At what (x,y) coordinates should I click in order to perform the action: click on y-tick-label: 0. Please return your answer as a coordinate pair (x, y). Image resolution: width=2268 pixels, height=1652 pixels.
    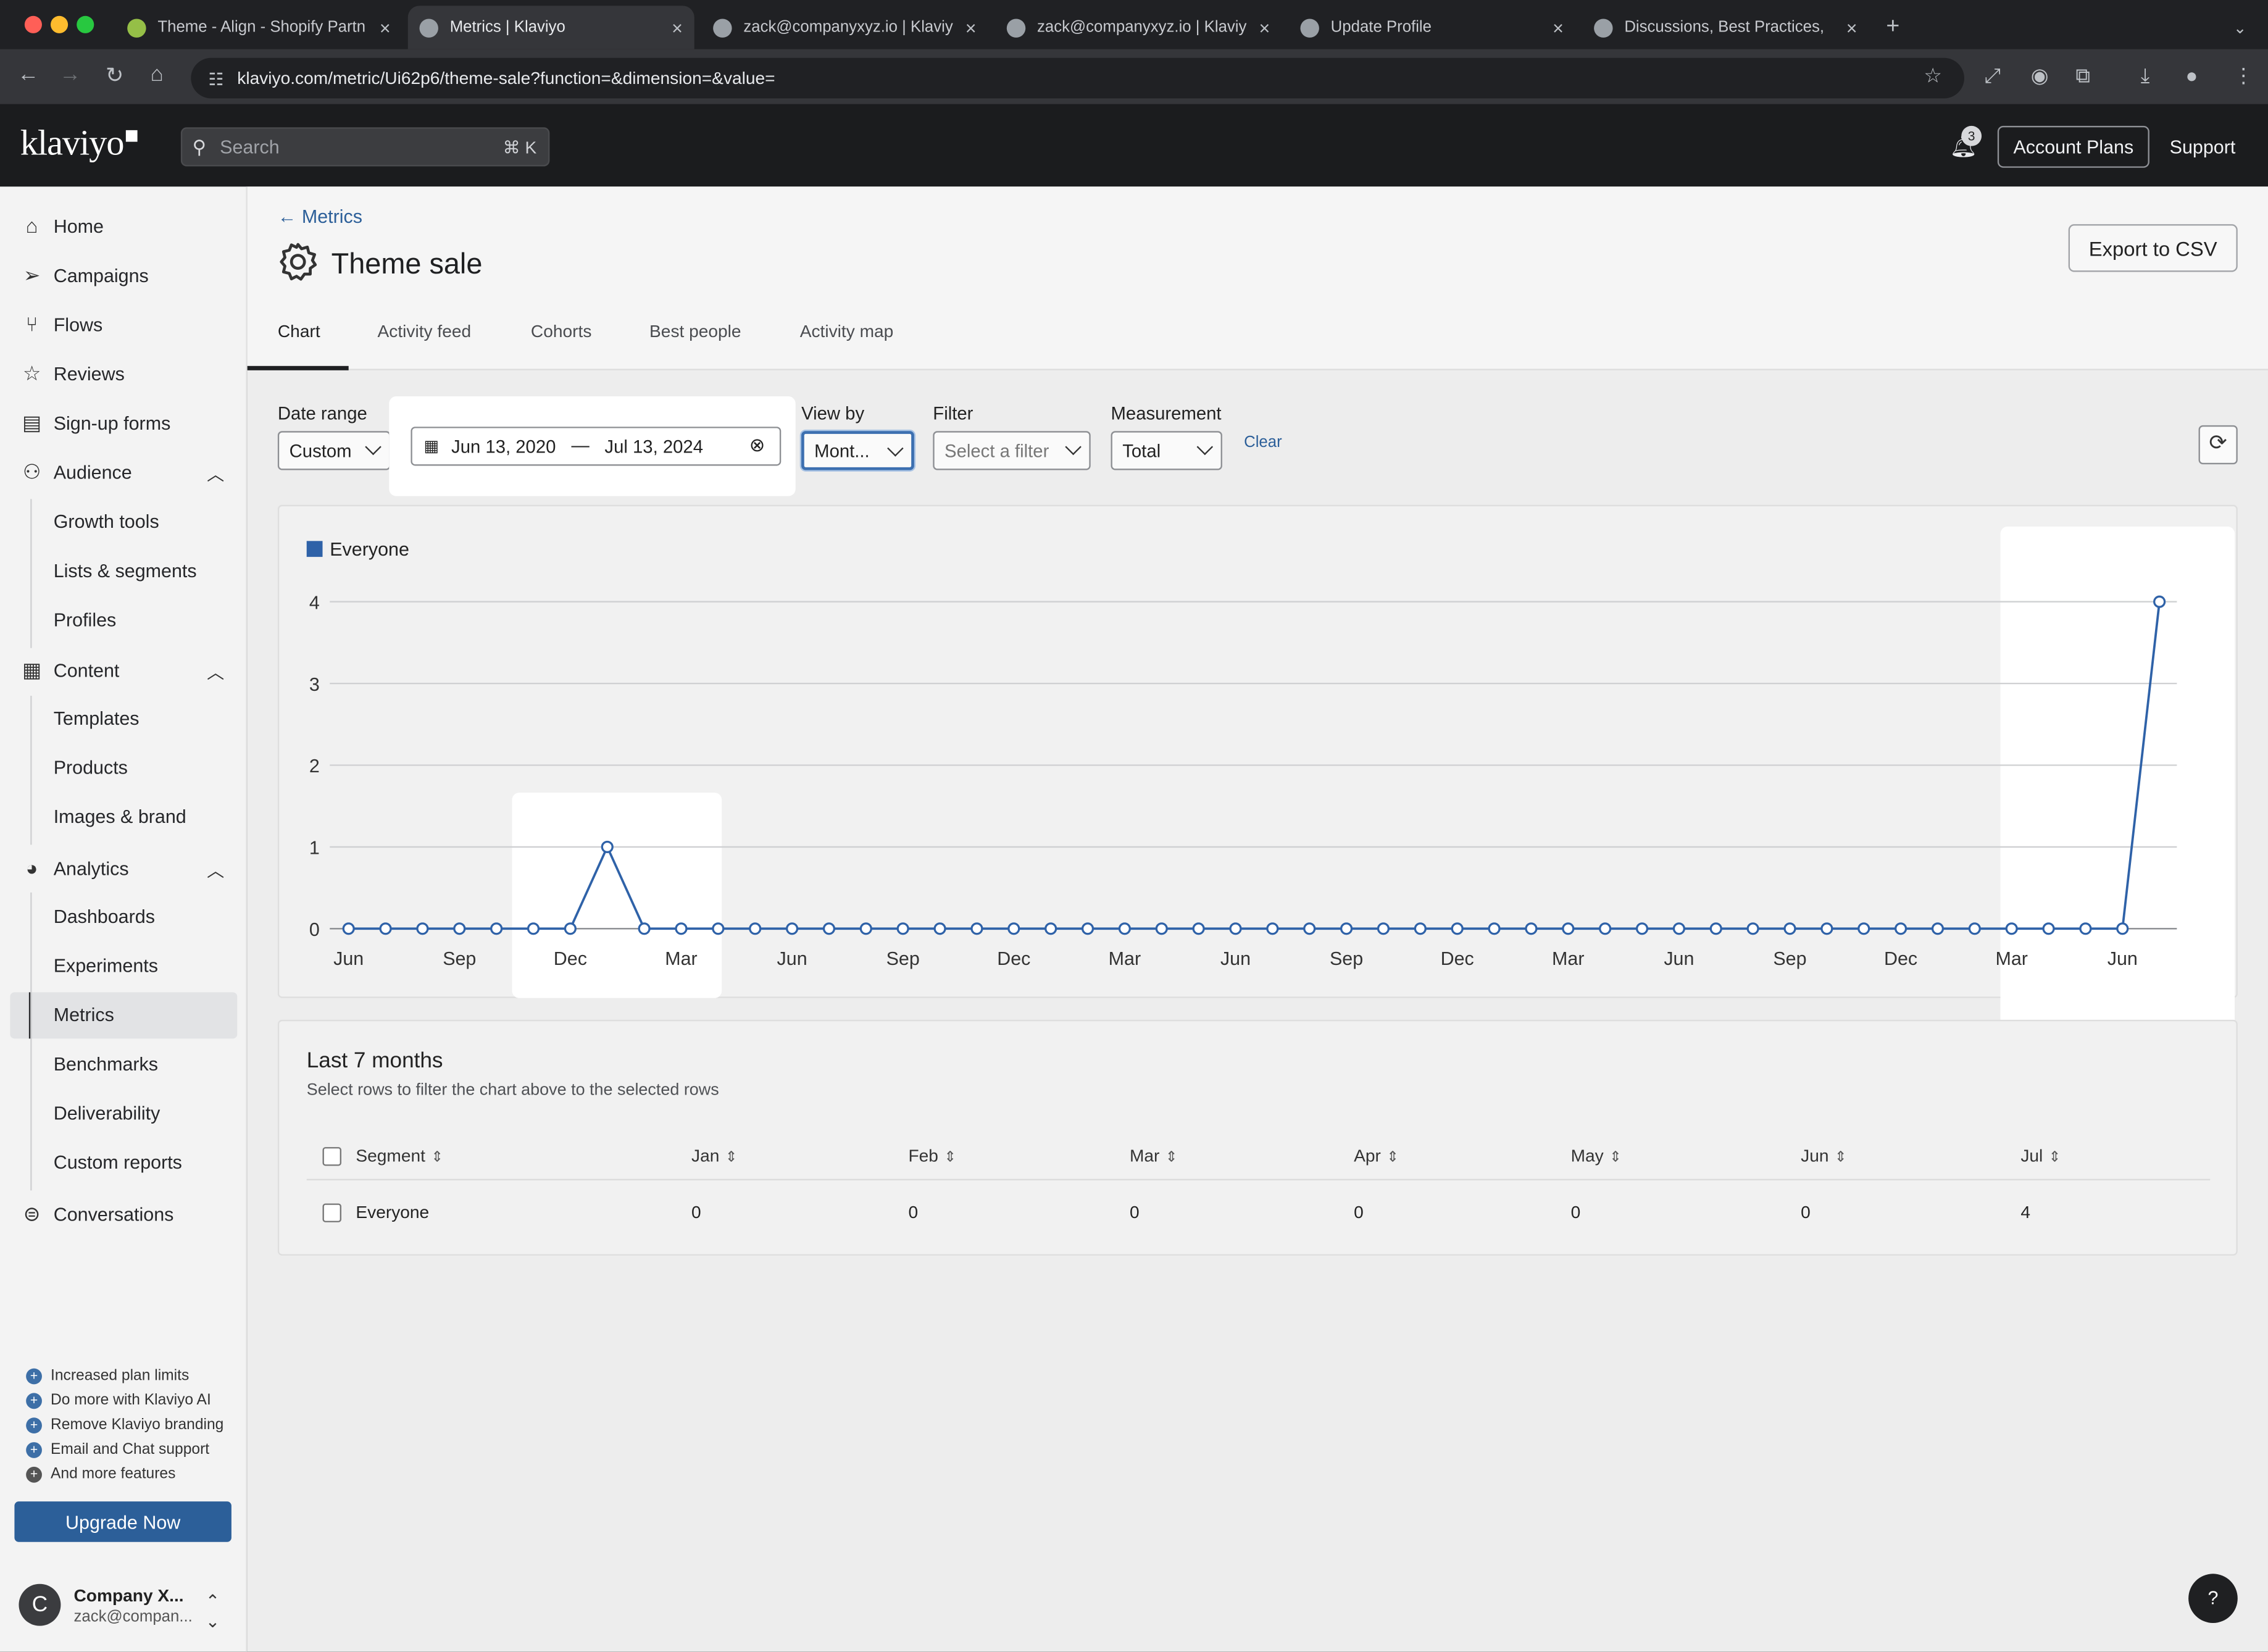
    Looking at the image, I should click on (314, 930).